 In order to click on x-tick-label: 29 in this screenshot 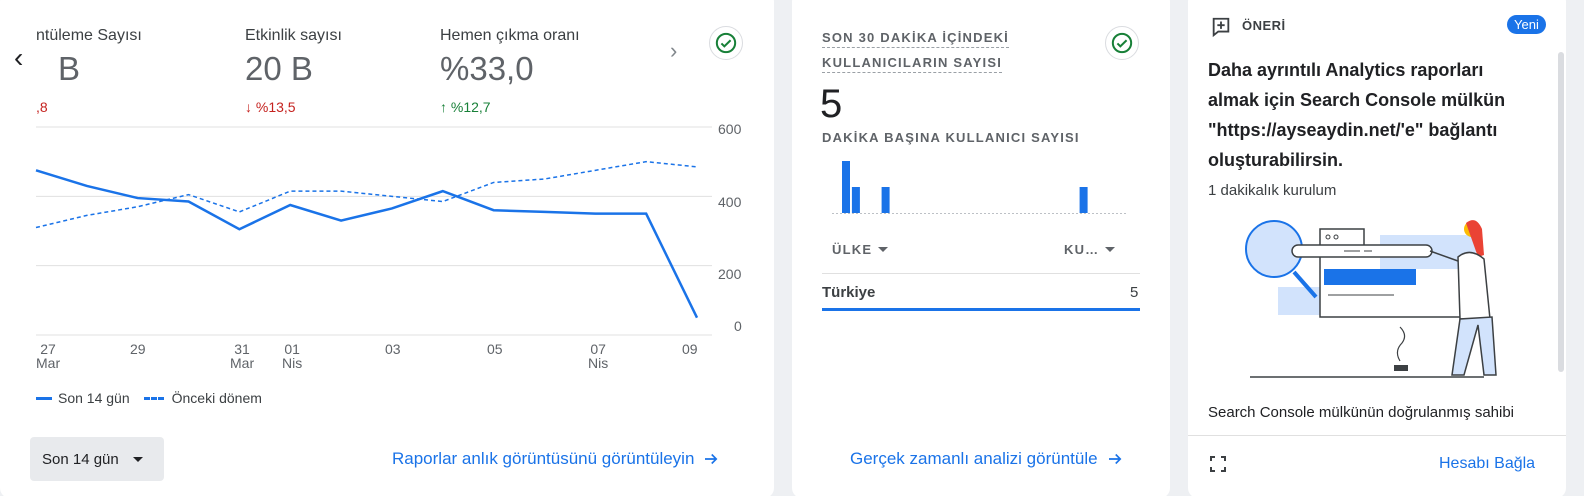, I will do `click(138, 349)`.